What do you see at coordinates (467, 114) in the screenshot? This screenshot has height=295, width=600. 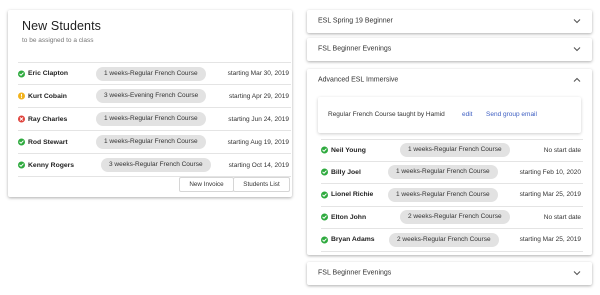 I see `edit-link: edit` at bounding box center [467, 114].